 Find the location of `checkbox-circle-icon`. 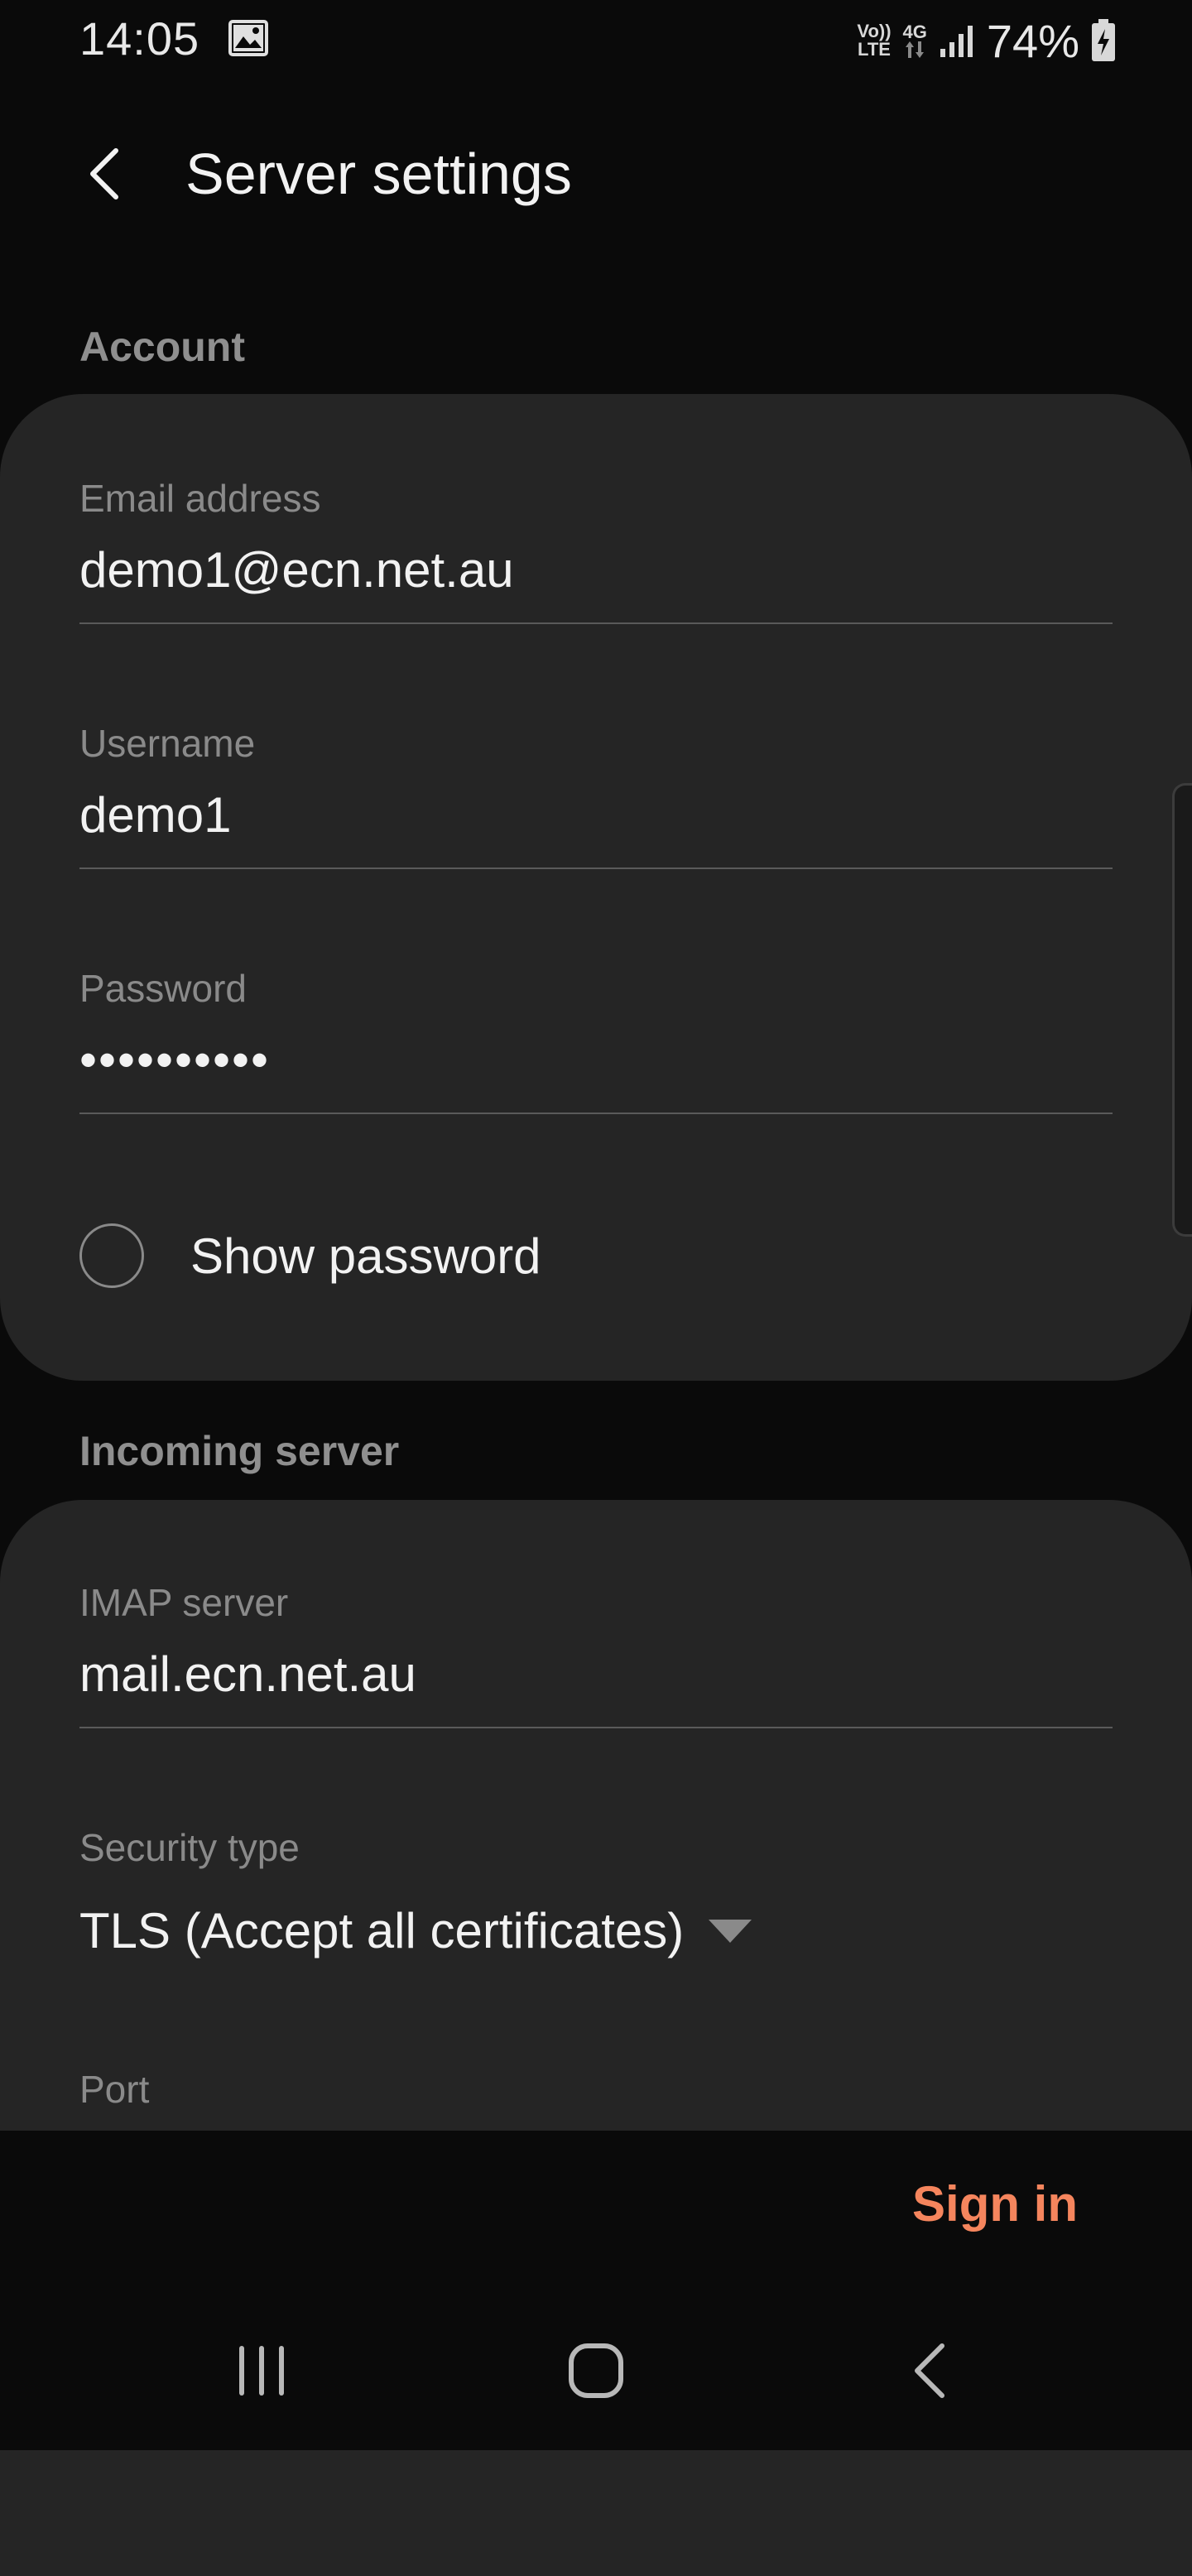

checkbox-circle-icon is located at coordinates (111, 1255).